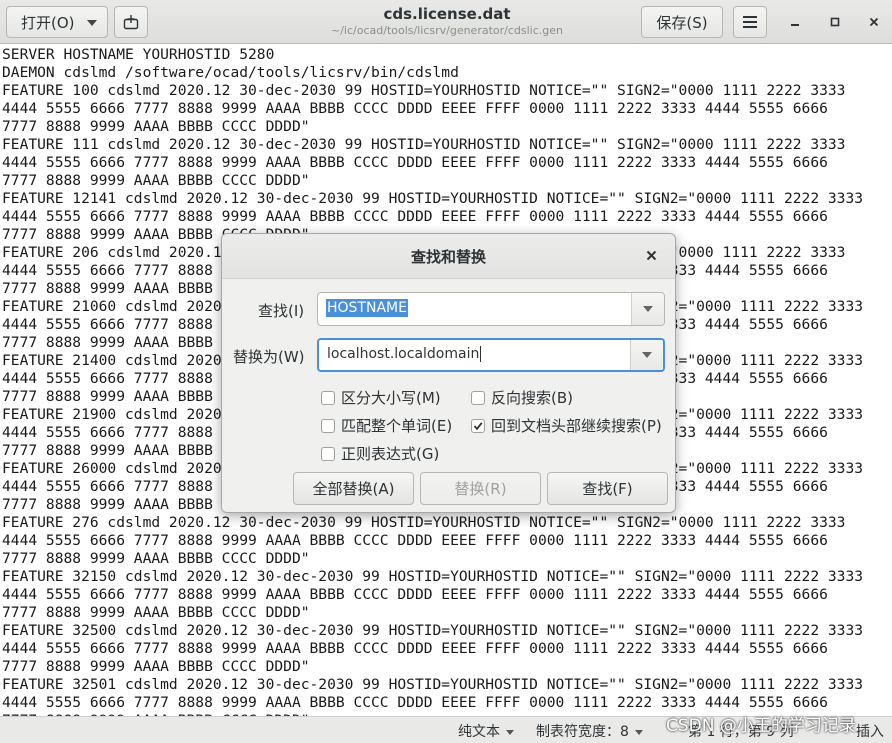  What do you see at coordinates (479, 732) in the screenshot?
I see `language-label: 纯文本` at bounding box center [479, 732].